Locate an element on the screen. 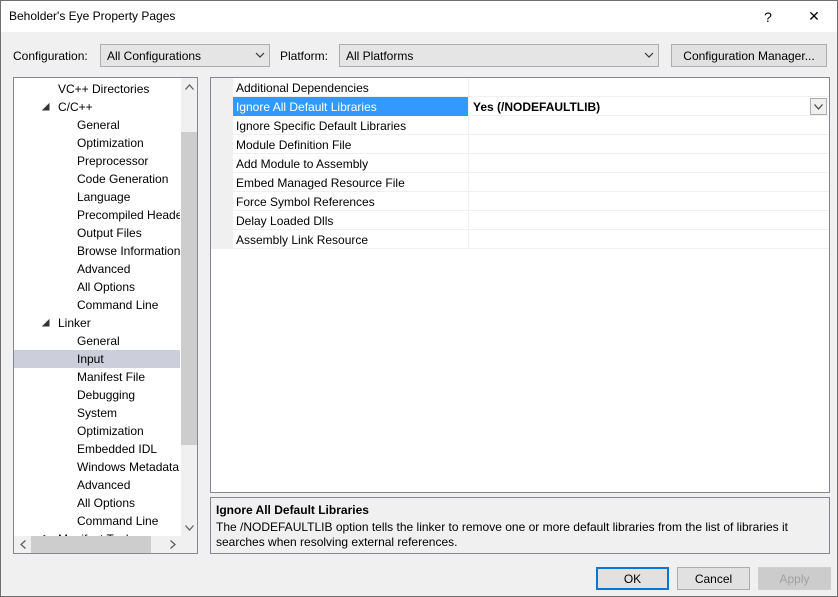 This screenshot has height=597, width=838. property-name: Ignore All Default Libraries is located at coordinates (351, 106).